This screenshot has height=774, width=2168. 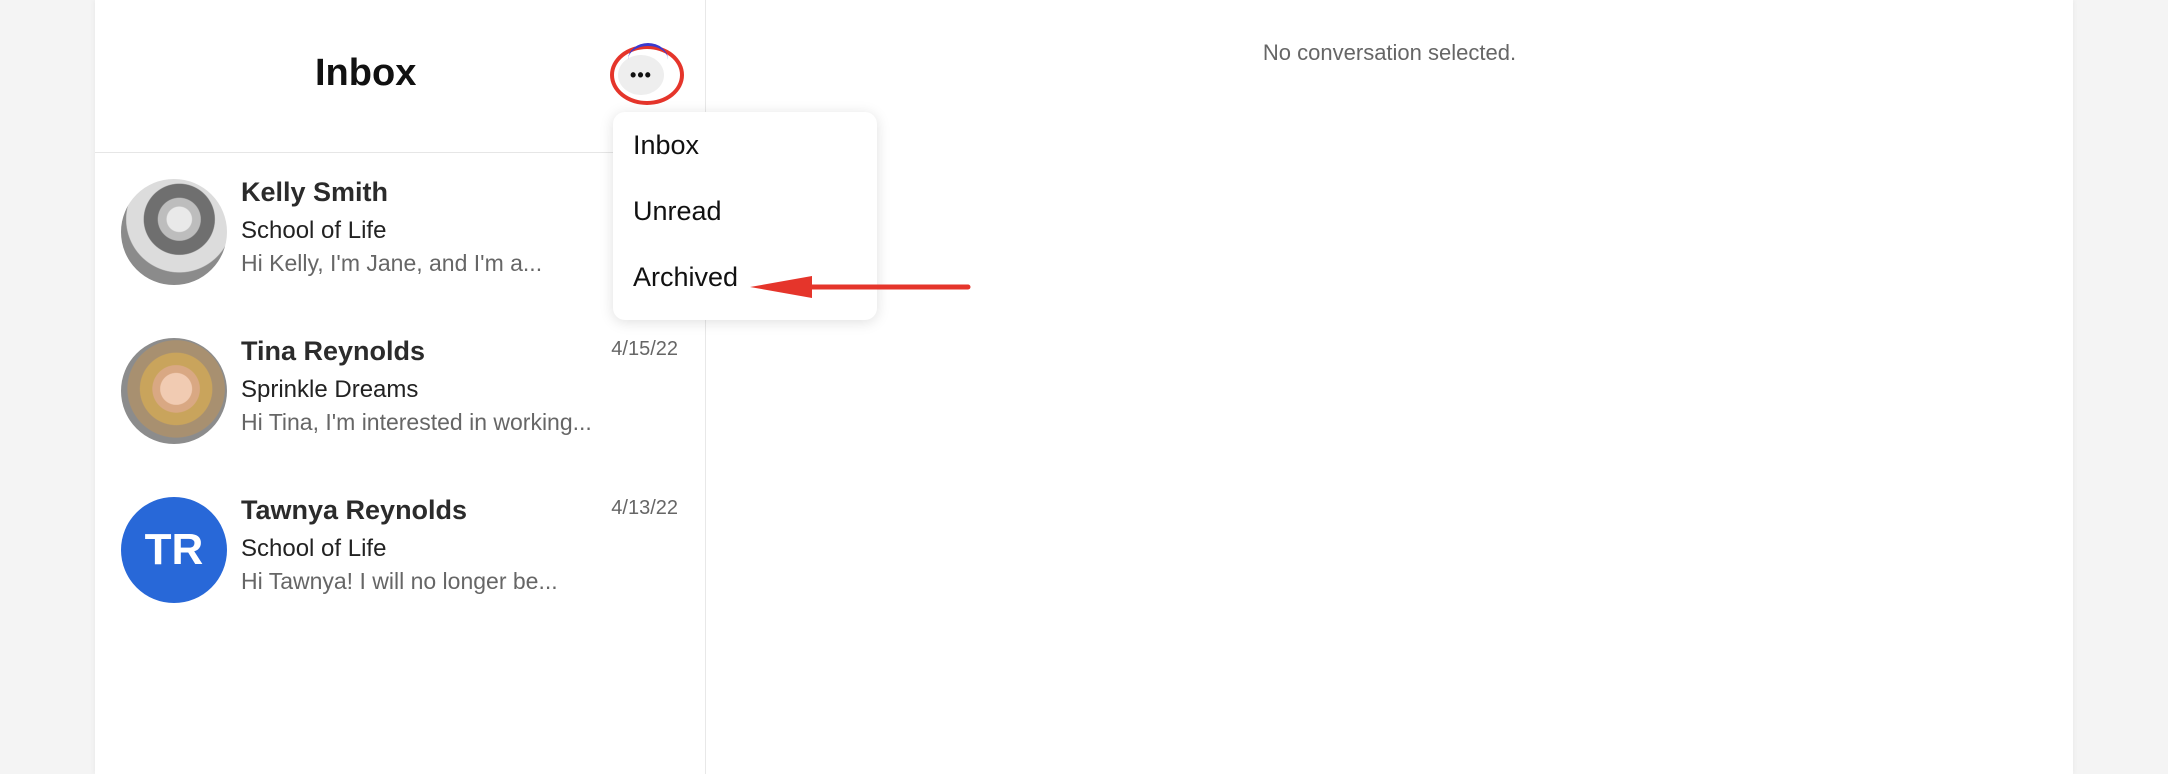 I want to click on more-options-button: •••, so click(x=641, y=75).